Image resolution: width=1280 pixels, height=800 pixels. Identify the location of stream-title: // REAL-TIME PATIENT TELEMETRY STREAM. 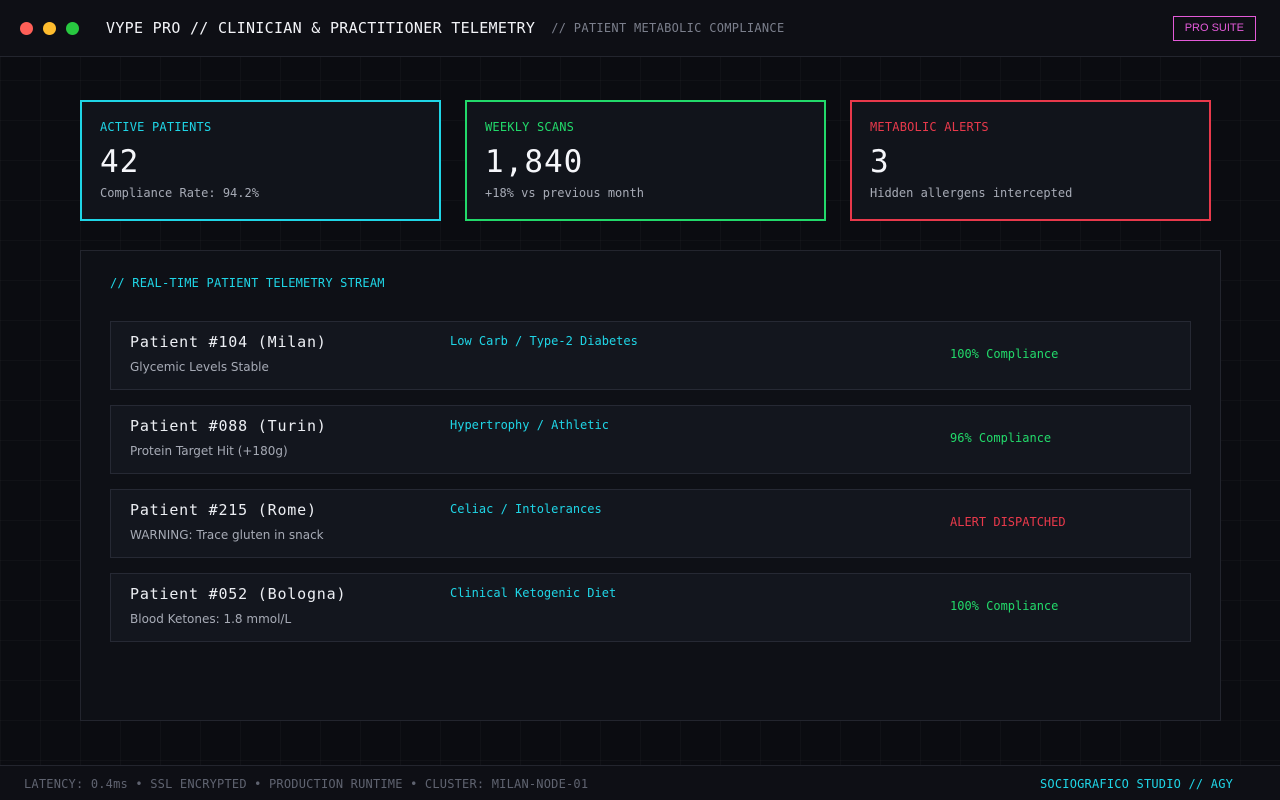
(247, 283).